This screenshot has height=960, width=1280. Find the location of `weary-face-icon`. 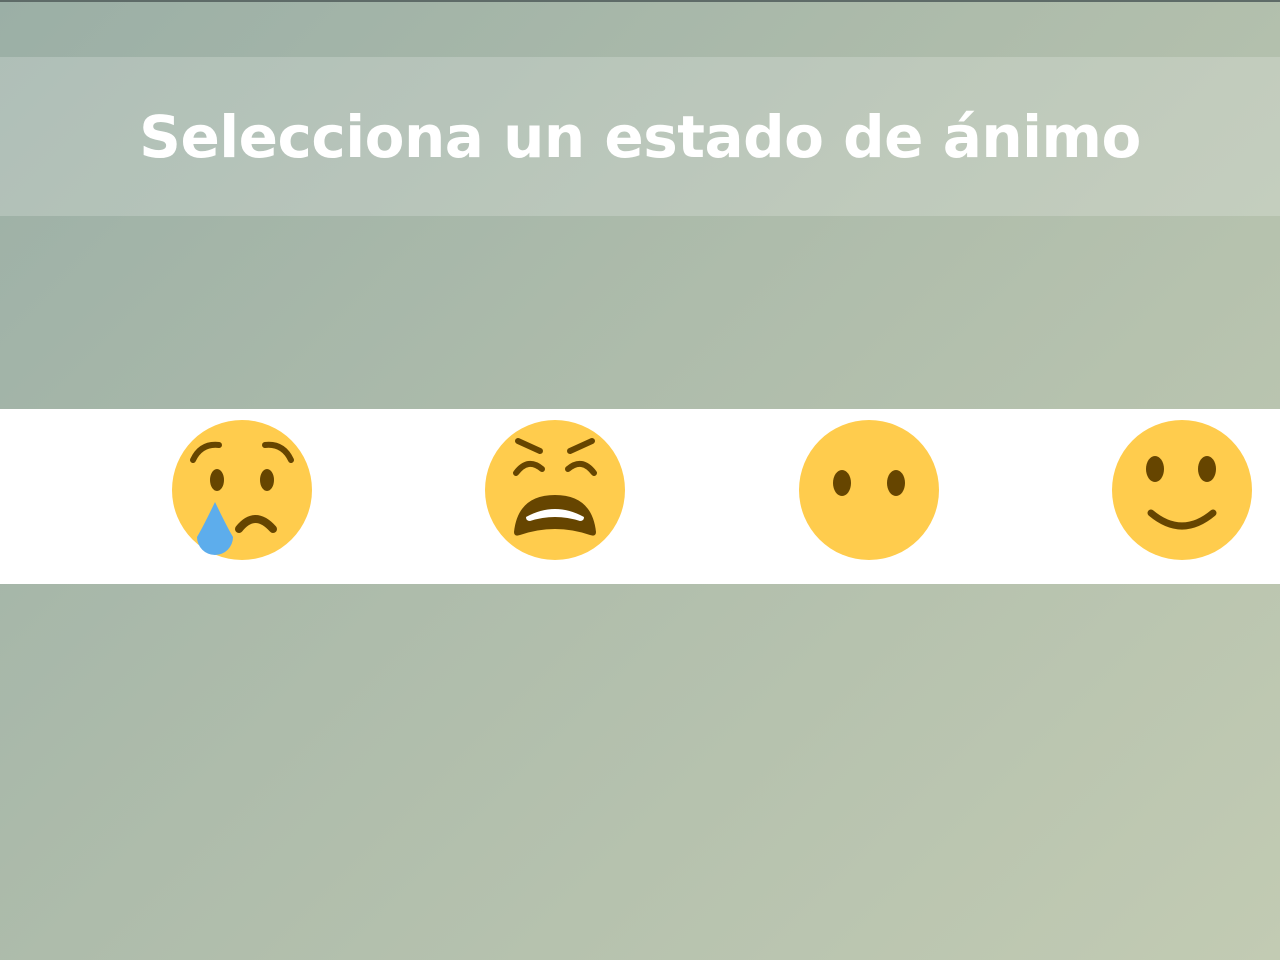

weary-face-icon is located at coordinates (555, 490).